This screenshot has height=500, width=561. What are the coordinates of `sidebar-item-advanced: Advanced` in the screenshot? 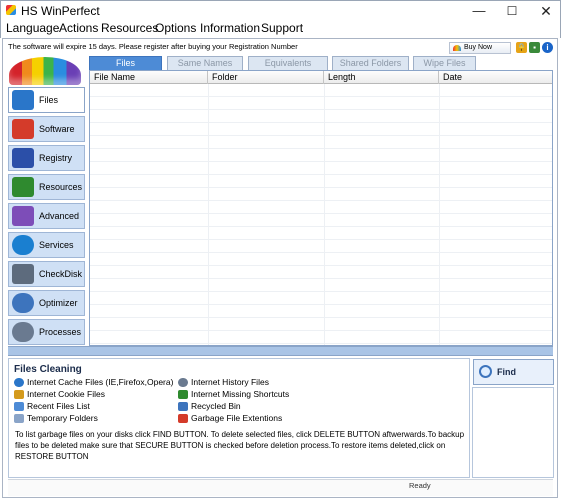 It's located at (46, 216).